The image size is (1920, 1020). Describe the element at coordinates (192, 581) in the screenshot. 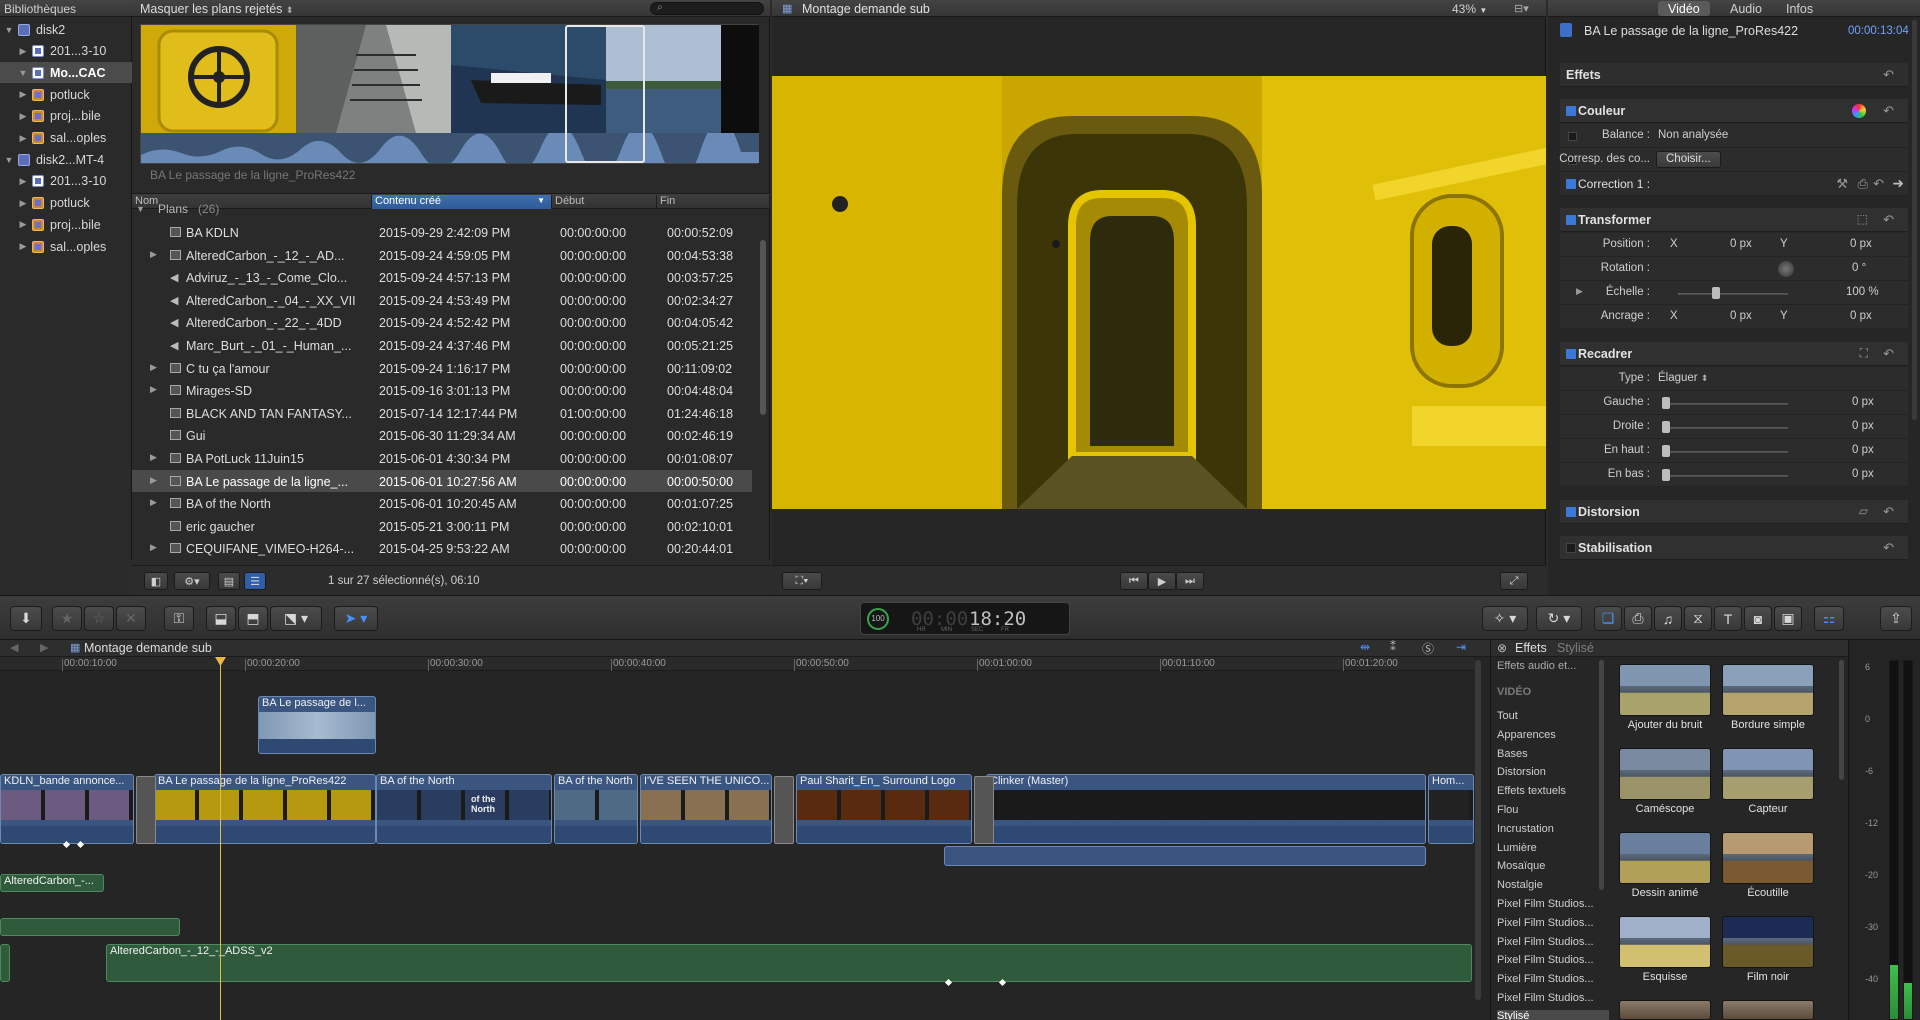

I see `clip-settings-button: ⚙▾` at that location.